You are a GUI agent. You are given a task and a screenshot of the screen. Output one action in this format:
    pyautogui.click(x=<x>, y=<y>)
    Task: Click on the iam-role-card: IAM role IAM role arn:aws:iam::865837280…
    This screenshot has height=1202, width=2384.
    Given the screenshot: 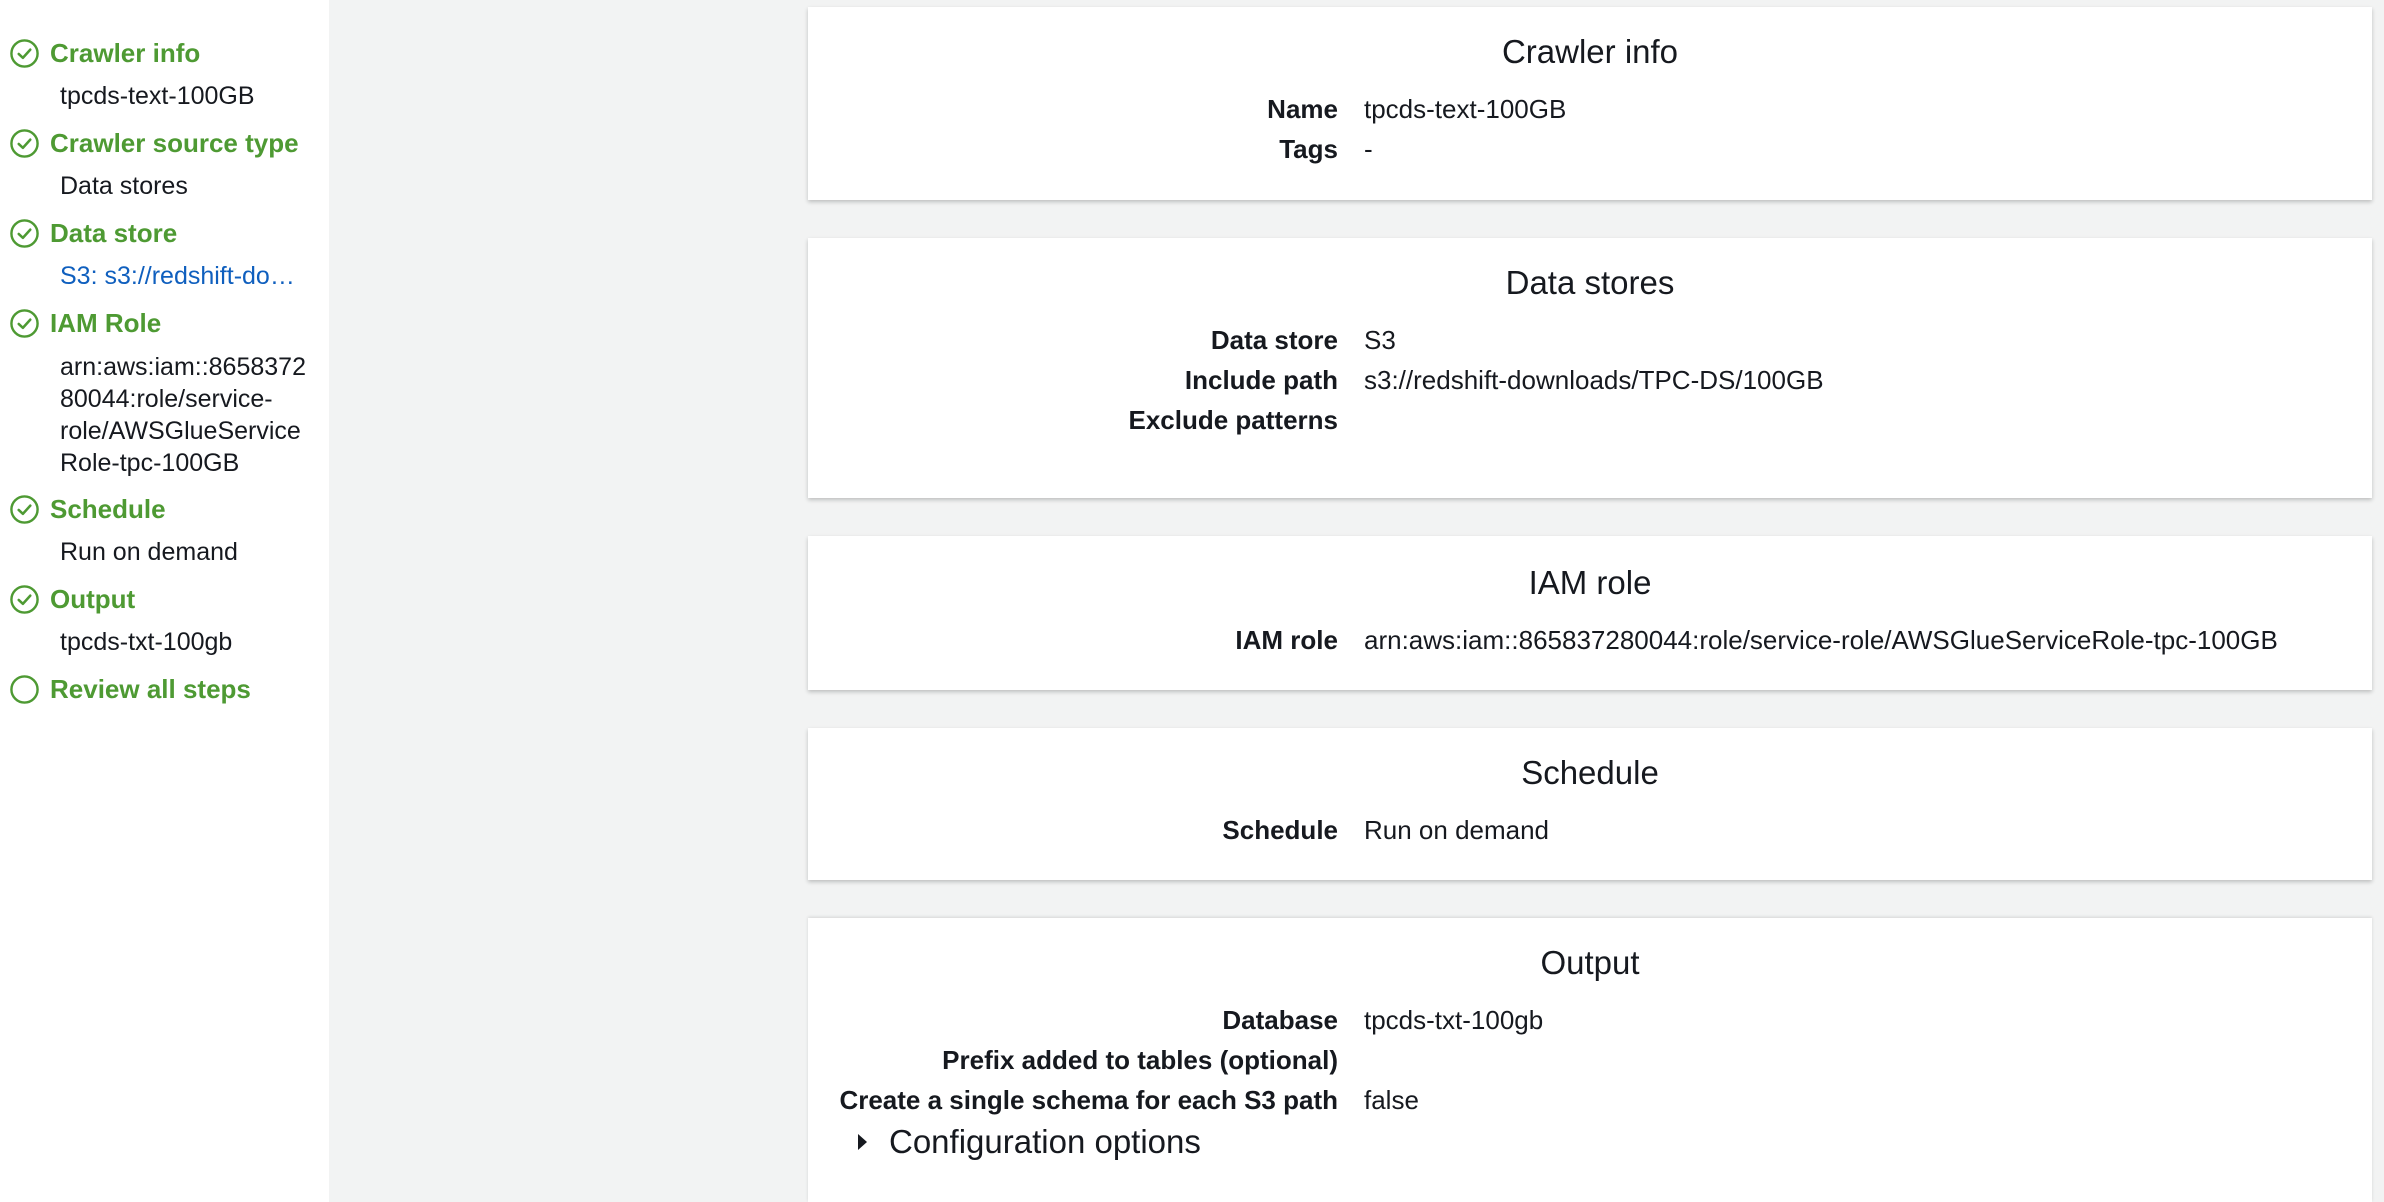 What is the action you would take?
    pyautogui.click(x=1590, y=613)
    